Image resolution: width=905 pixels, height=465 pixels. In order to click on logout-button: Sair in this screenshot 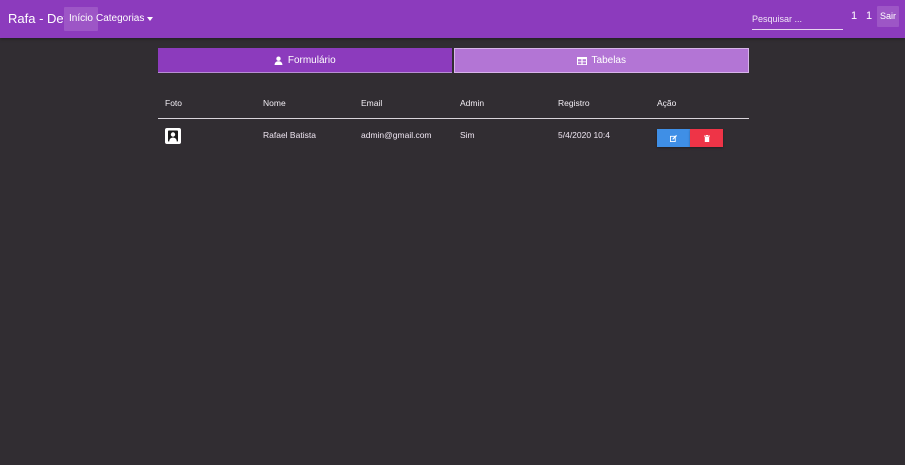, I will do `click(888, 16)`.